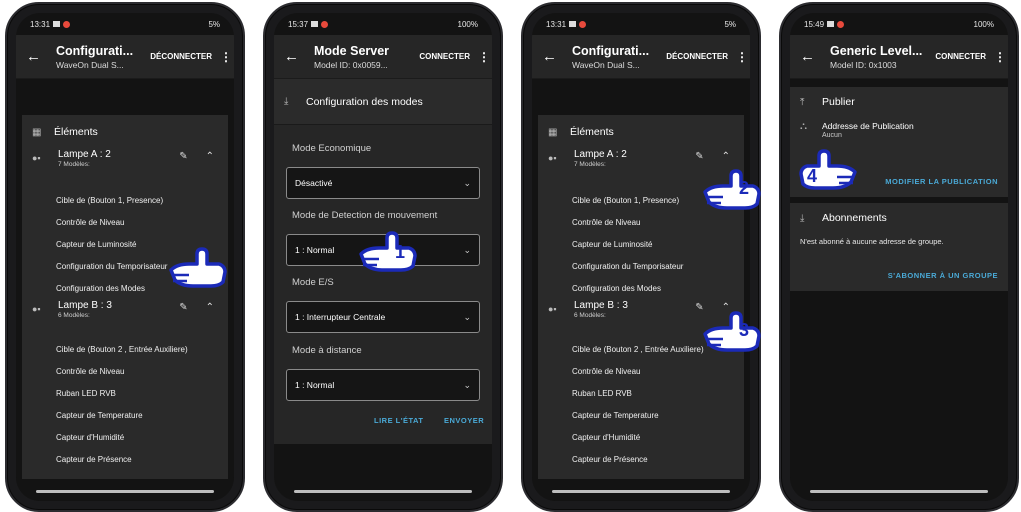 The width and height of the screenshot is (1021, 512). What do you see at coordinates (467, 24) in the screenshot?
I see `status-battery: 100%` at bounding box center [467, 24].